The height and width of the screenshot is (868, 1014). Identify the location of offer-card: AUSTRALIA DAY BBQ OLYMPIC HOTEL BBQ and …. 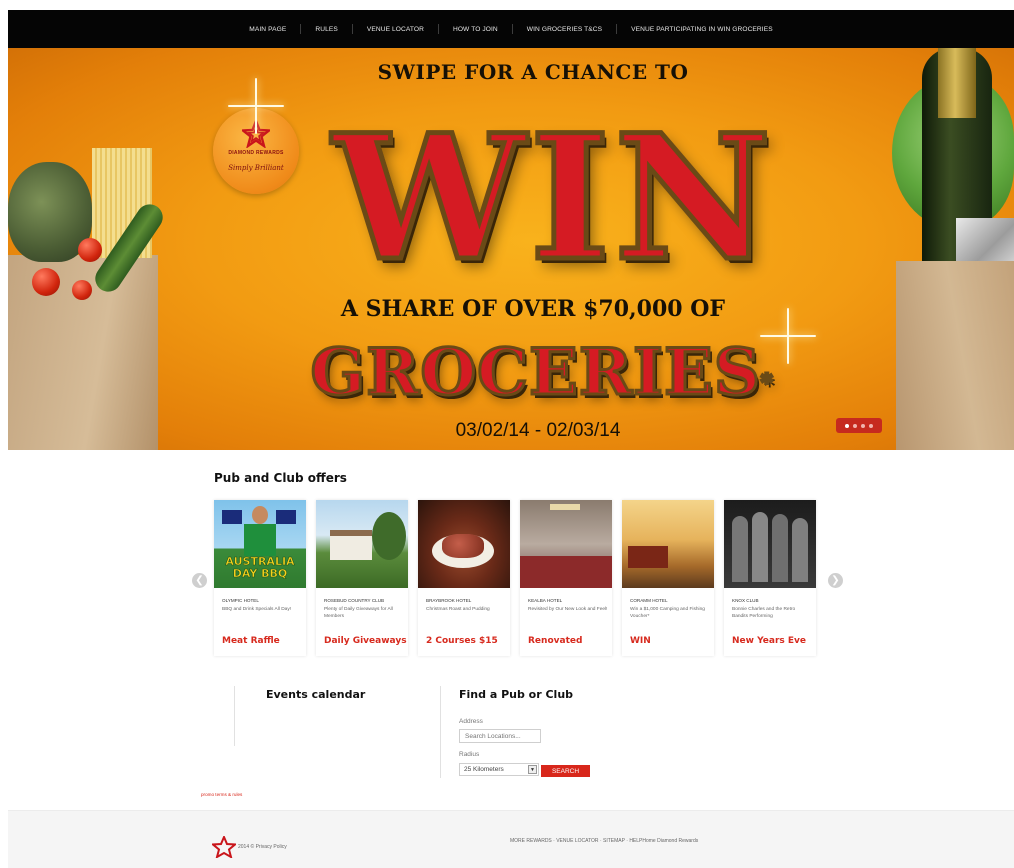
(260, 578).